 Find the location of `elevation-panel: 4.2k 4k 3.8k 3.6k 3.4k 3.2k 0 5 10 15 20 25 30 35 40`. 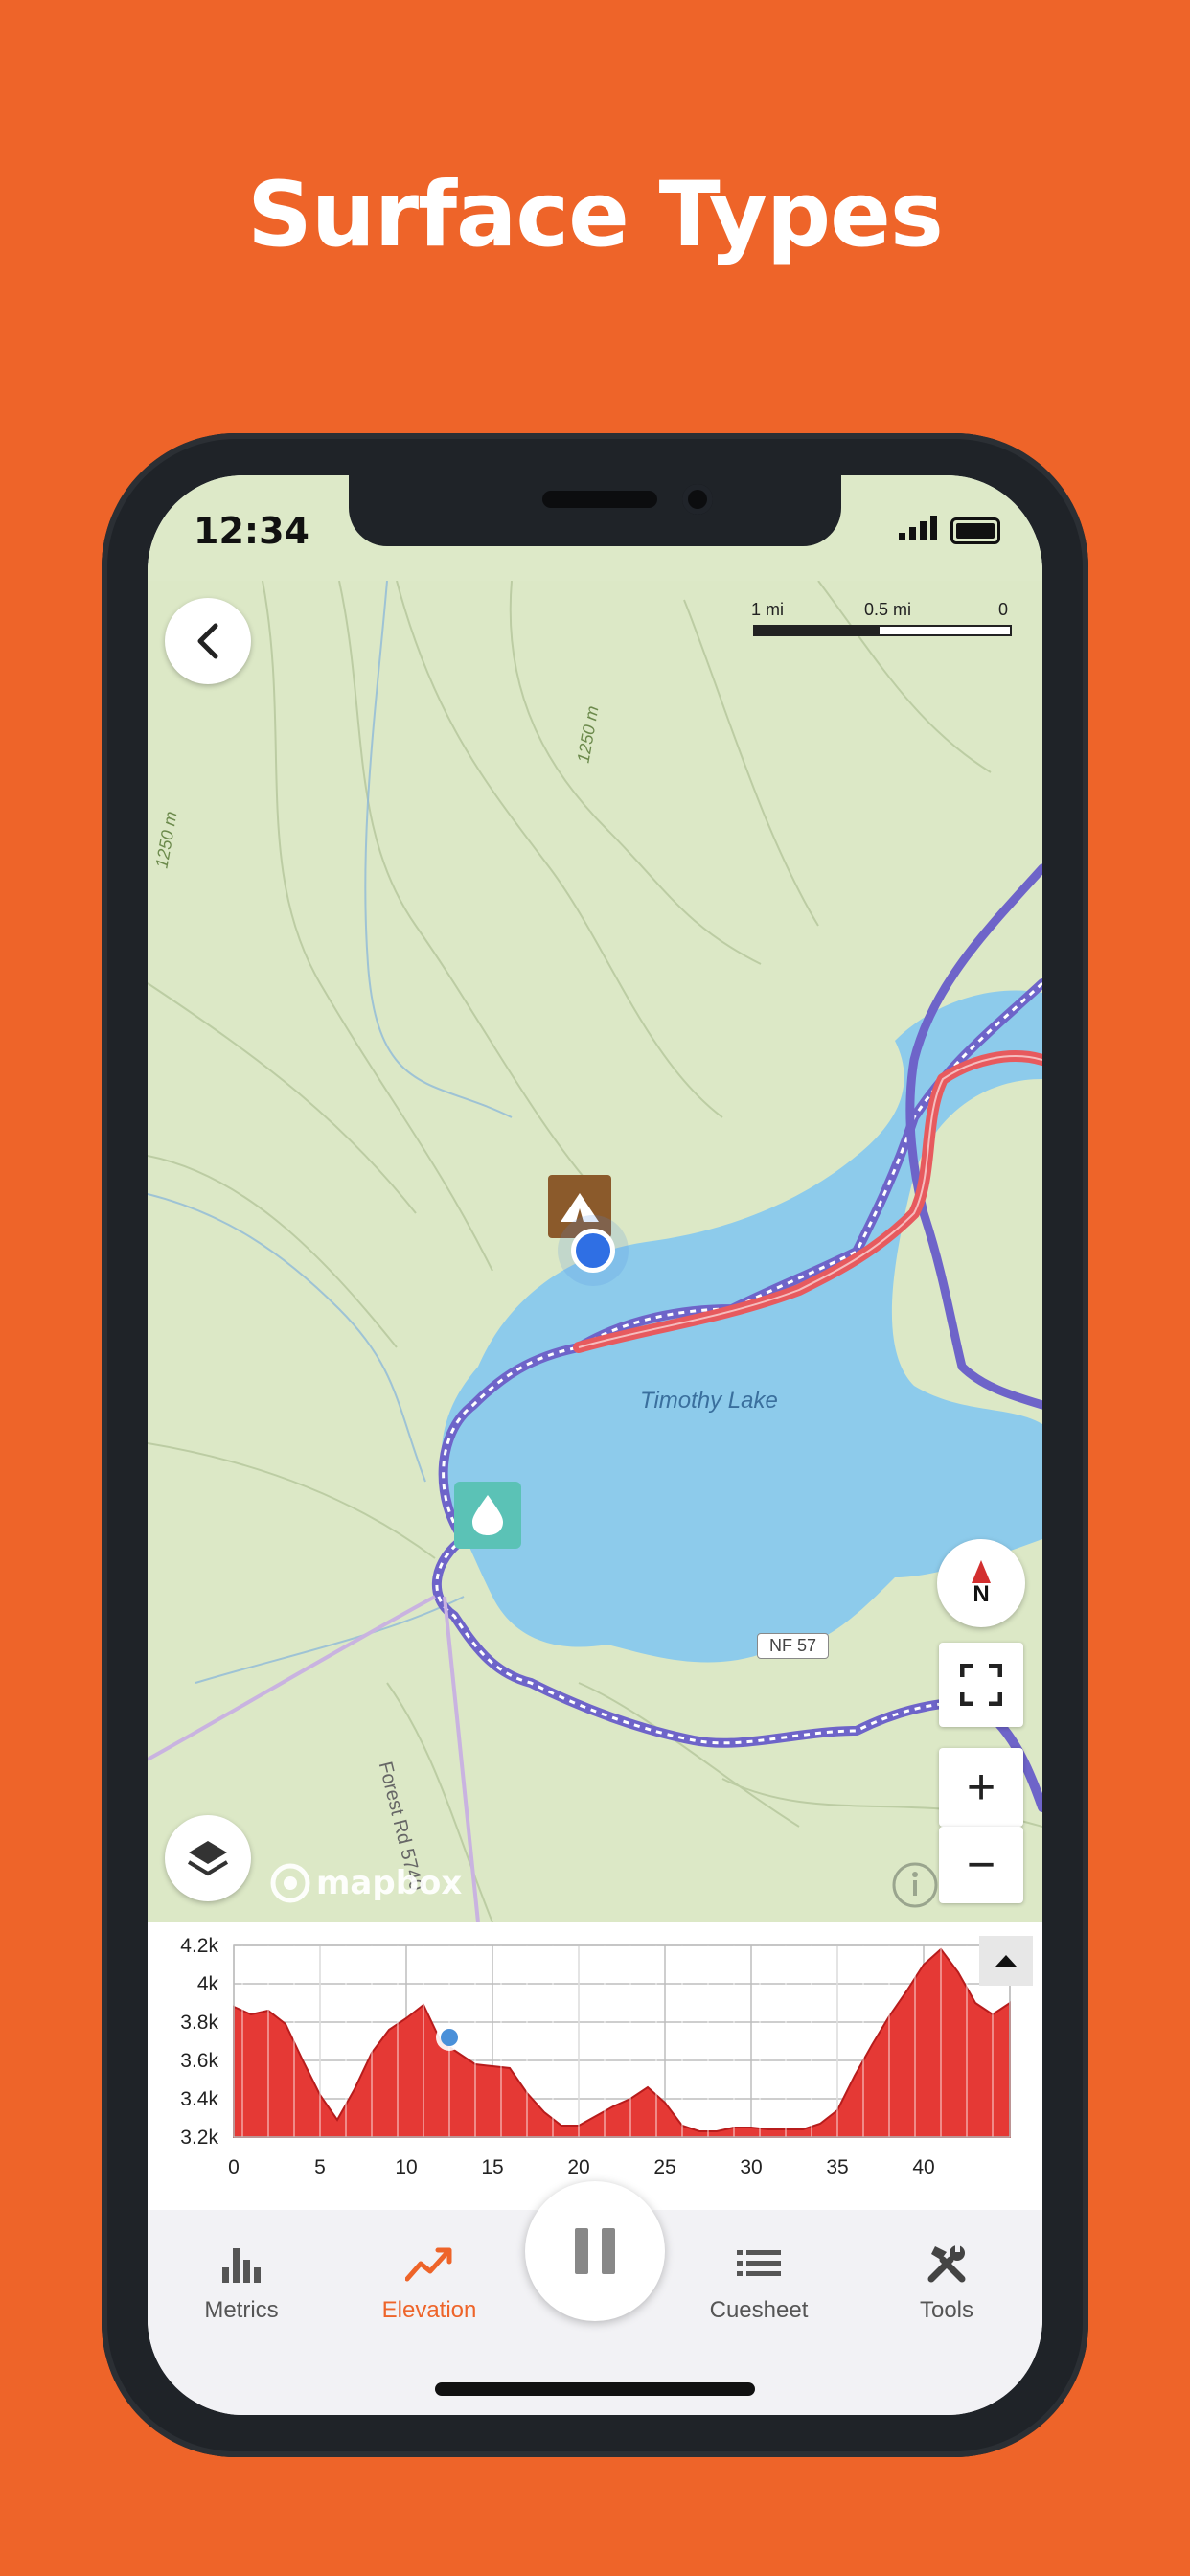

elevation-panel: 4.2k 4k 3.8k 3.6k 3.4k 3.2k 0 5 10 15 20 25 30 35 40 is located at coordinates (595, 2066).